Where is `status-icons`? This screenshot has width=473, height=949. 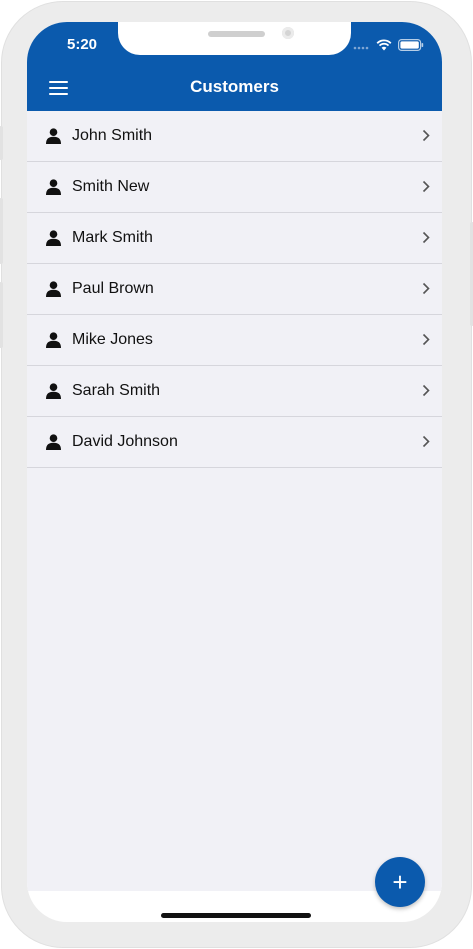
status-icons is located at coordinates (388, 45).